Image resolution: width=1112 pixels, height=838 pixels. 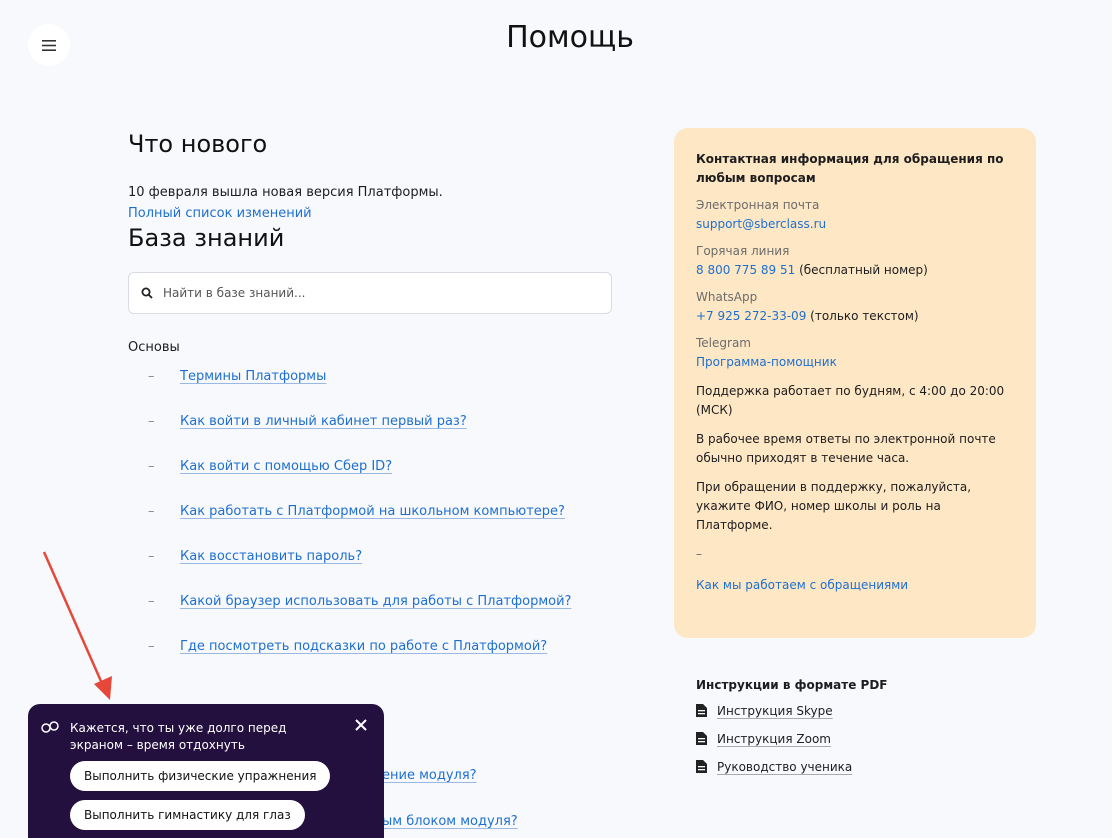 I want to click on infinity-icon, so click(x=50, y=727).